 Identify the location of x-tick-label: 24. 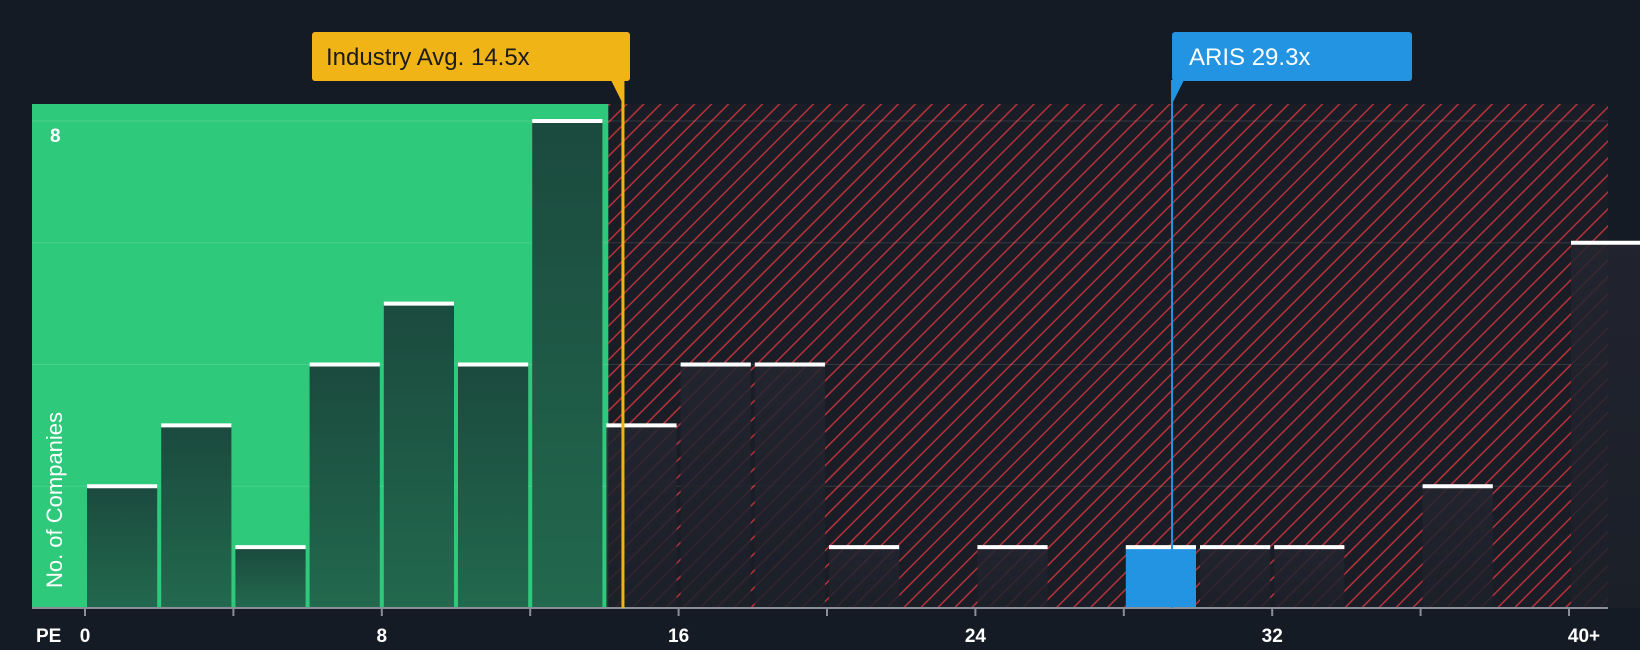
(976, 636).